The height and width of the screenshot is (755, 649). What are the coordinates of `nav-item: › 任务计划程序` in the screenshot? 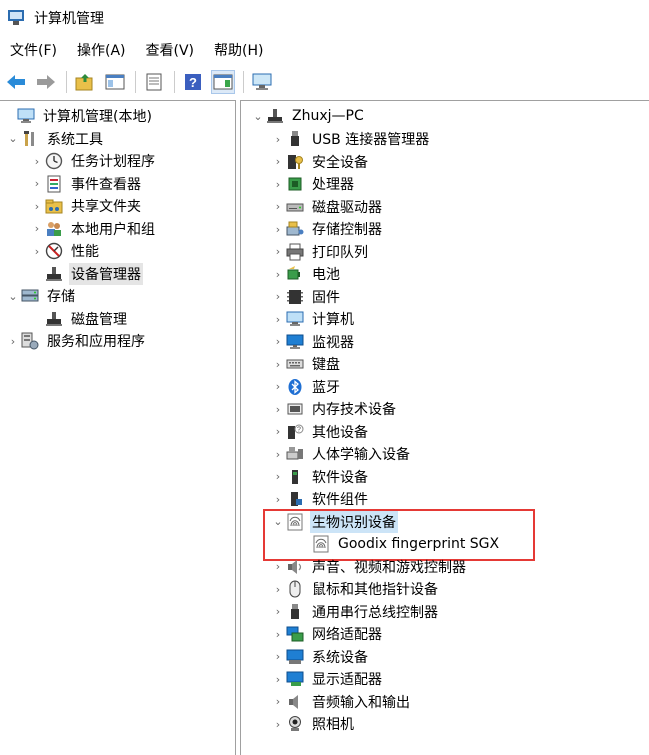 It's located at (93, 161).